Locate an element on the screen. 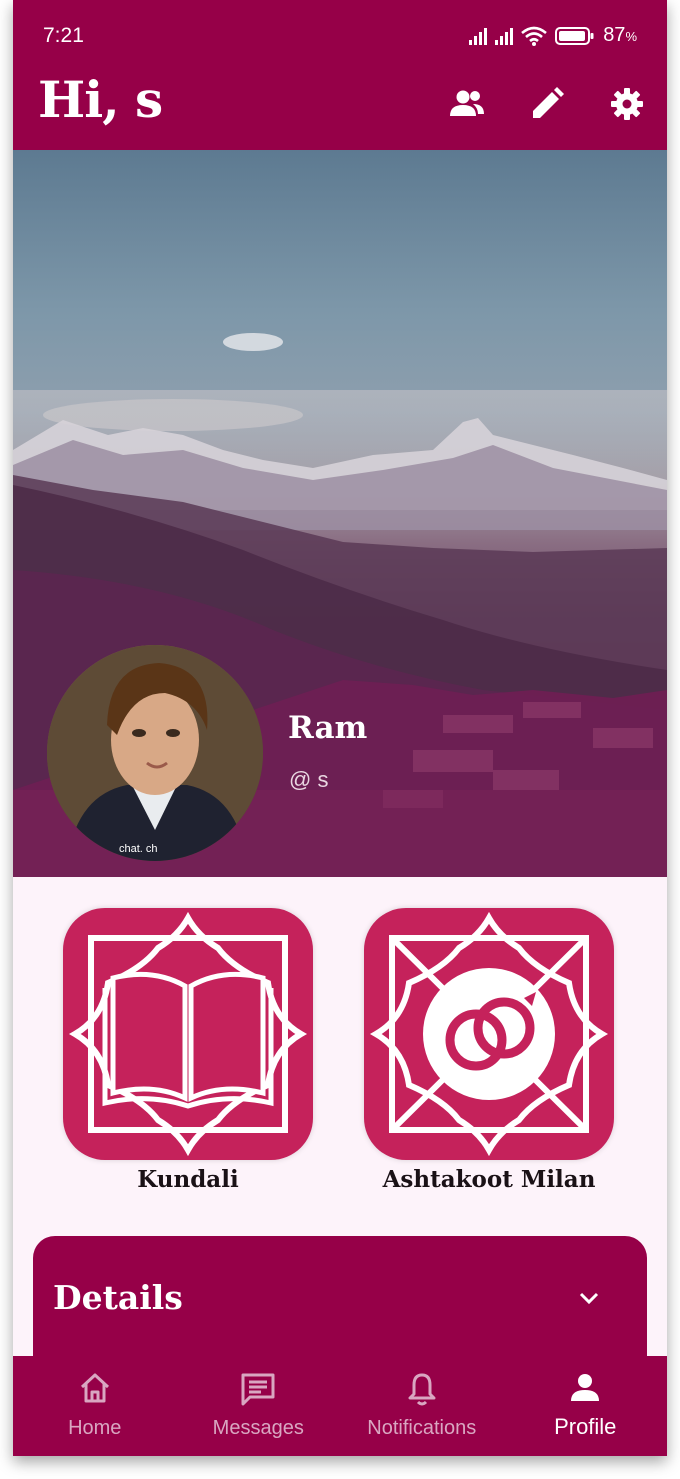 Image resolution: width=680 pixels, height=1479 pixels. person-icon is located at coordinates (585, 1387).